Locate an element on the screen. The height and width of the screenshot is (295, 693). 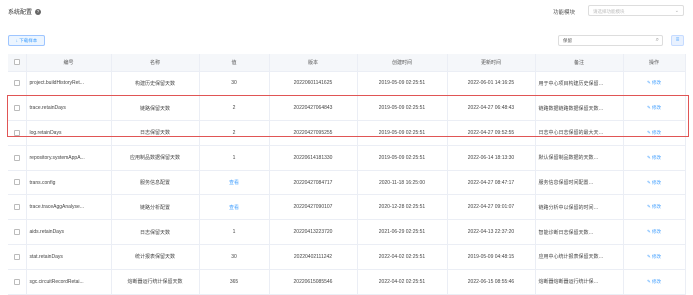
cell-version: 20220427090107 is located at coordinates (313, 207).